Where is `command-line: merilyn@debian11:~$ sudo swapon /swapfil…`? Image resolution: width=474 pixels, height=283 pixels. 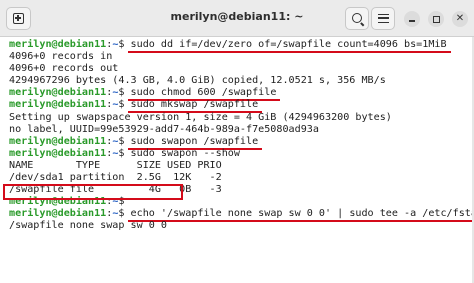 command-line: merilyn@debian11:~$ sudo swapon /swapfil… is located at coordinates (241, 142).